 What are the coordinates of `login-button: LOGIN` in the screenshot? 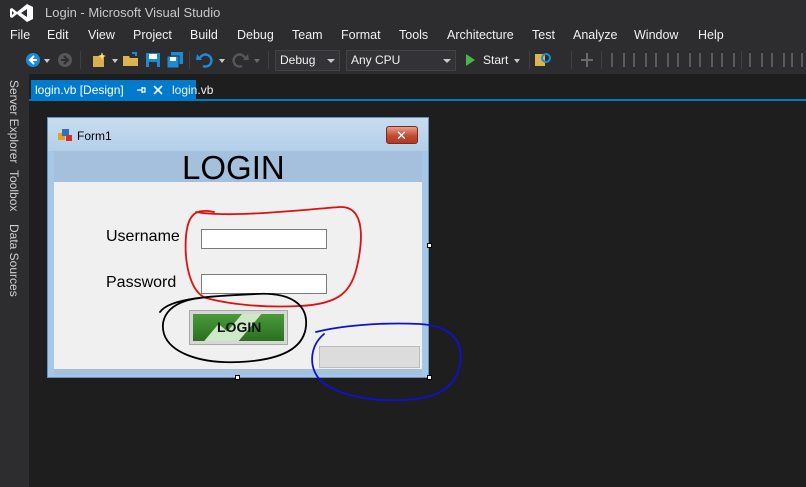 It's located at (238, 327).